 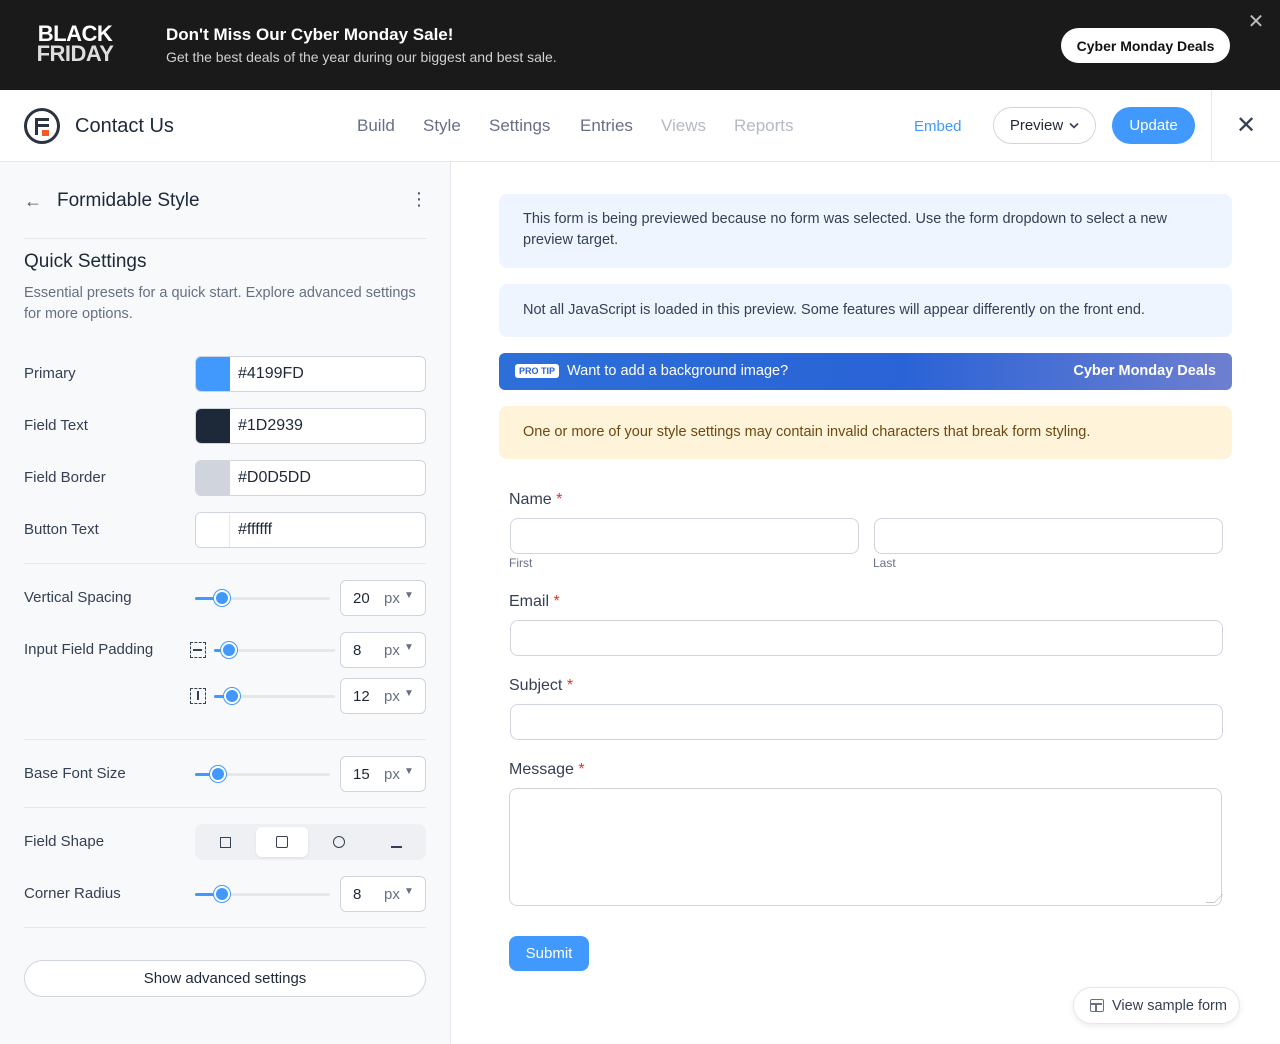 I want to click on preview-button: Preview, so click(x=1044, y=125).